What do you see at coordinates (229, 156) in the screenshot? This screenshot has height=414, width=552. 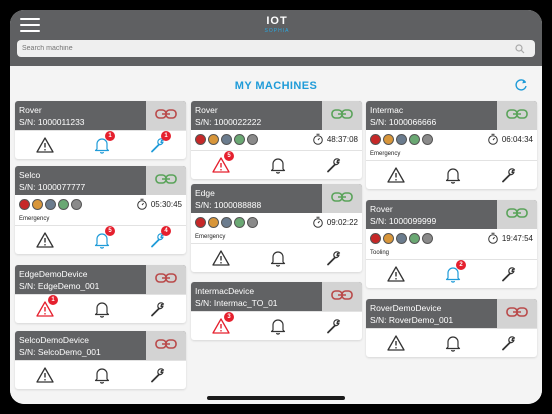 I see `alarm-badge: 5` at bounding box center [229, 156].